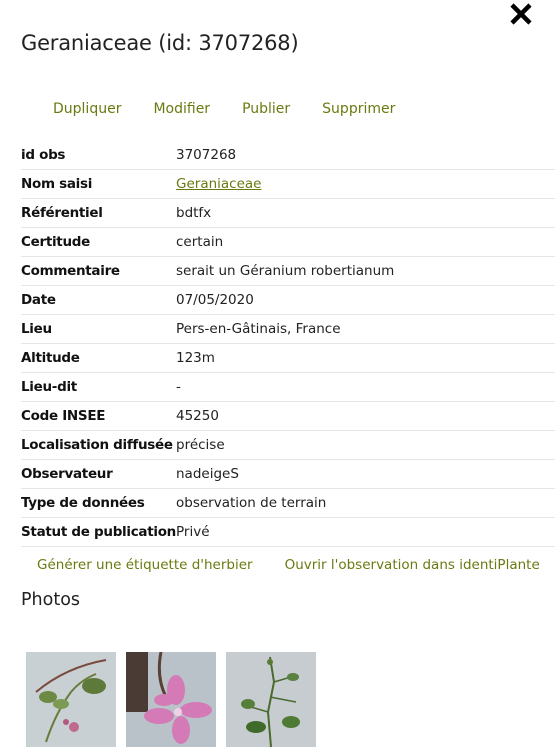  Describe the element at coordinates (98, 271) in the screenshot. I see `detail-label: Commentaire` at that location.